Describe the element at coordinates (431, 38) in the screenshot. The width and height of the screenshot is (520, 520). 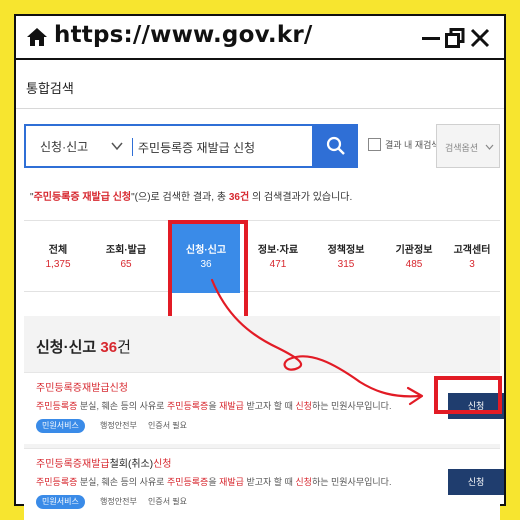
I see `minimize-icon` at that location.